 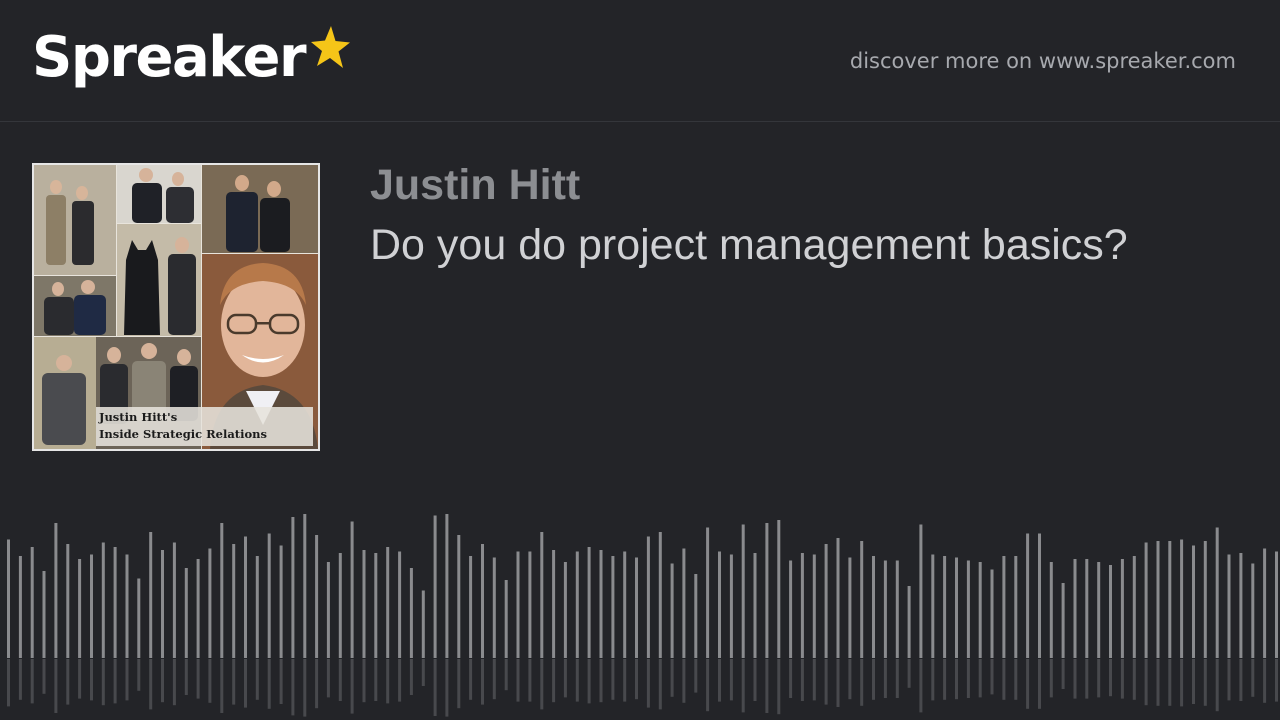 What do you see at coordinates (749, 245) in the screenshot?
I see `episode-title: Do you do project management basics?` at bounding box center [749, 245].